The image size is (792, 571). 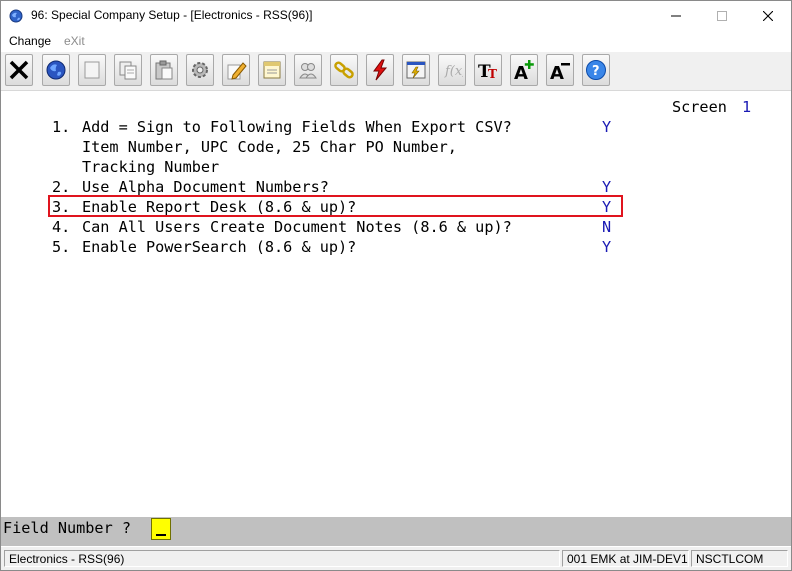 I want to click on chain-link-icon, so click(x=344, y=70).